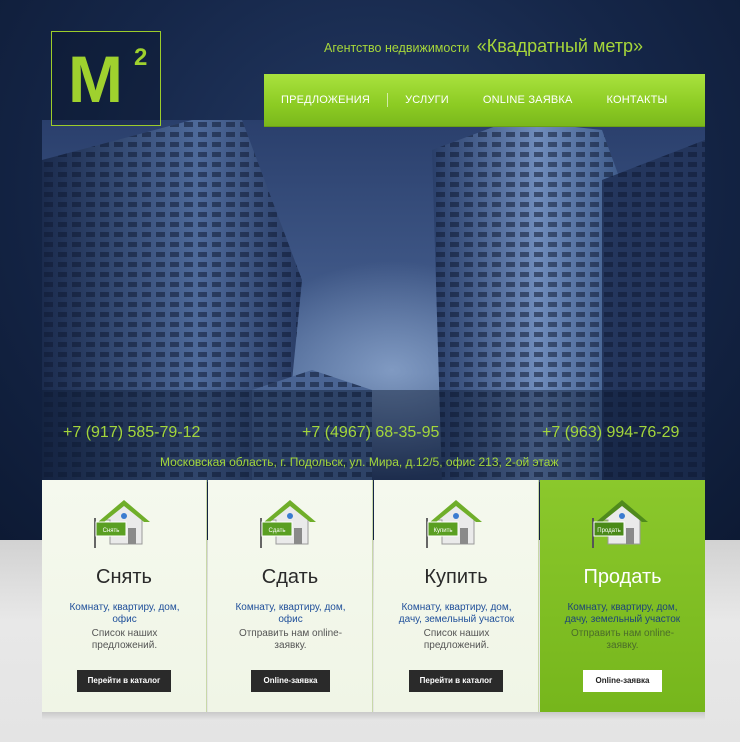 Image resolution: width=740 pixels, height=742 pixels. Describe the element at coordinates (124, 577) in the screenshot. I see `card-rent-title: Снять` at that location.